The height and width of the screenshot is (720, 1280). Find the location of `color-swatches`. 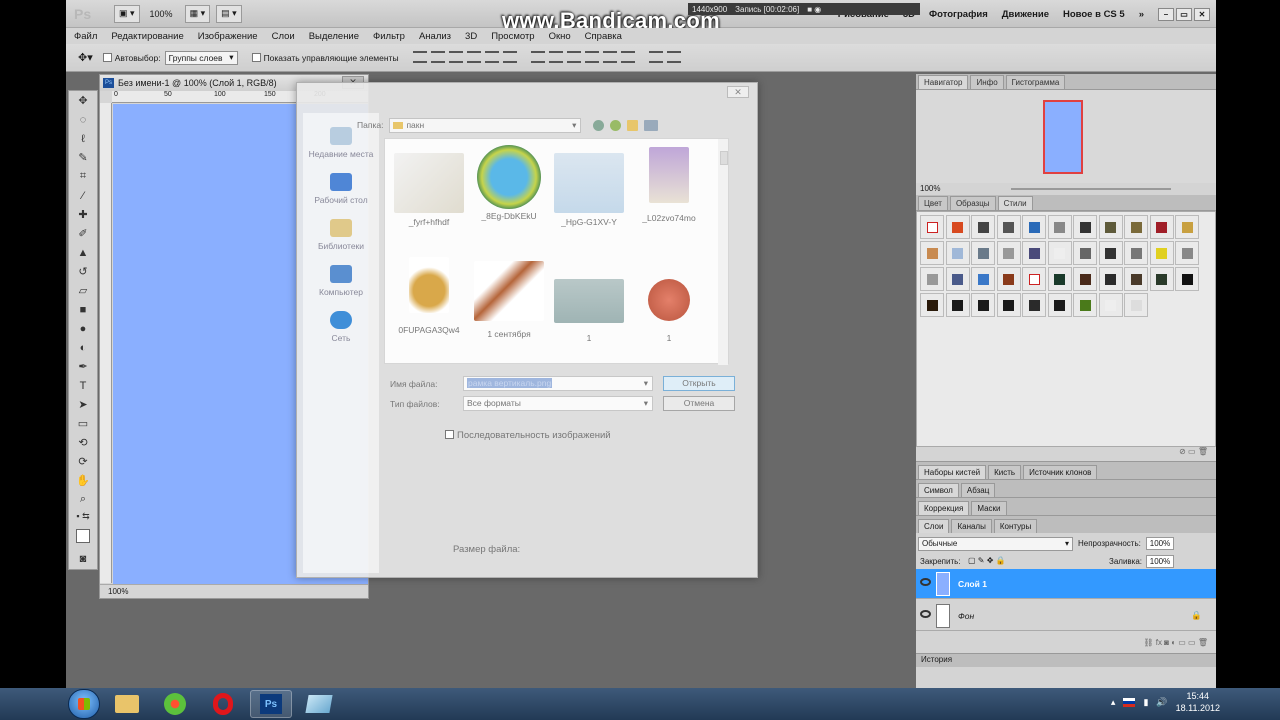

color-swatches is located at coordinates (83, 536).